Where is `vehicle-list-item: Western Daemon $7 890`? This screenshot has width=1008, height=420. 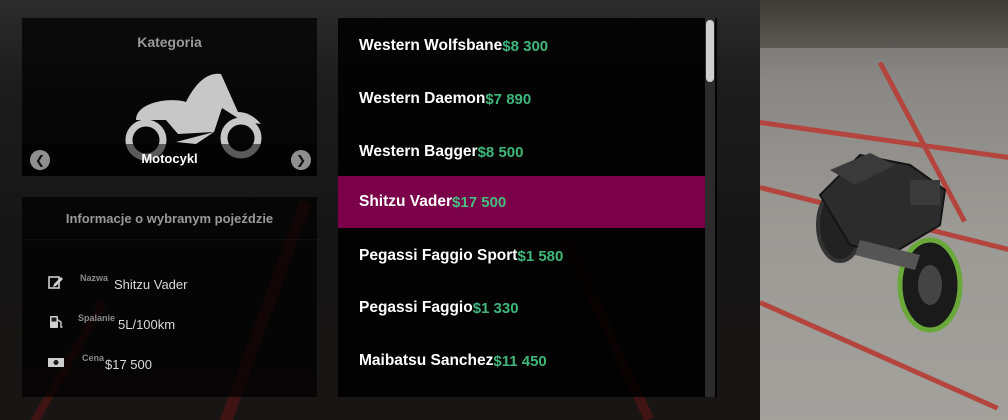
vehicle-list-item: Western Daemon $7 890 is located at coordinates (521, 99).